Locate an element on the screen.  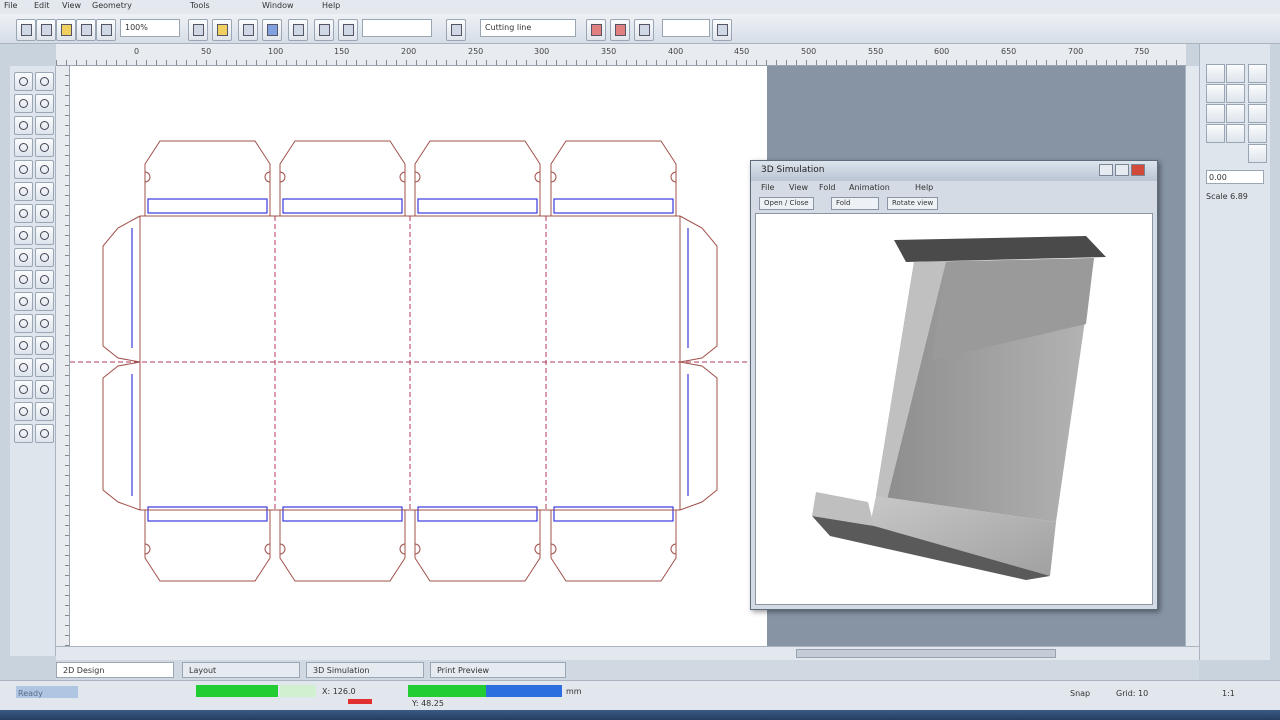
layer-tool is located at coordinates (23, 345).